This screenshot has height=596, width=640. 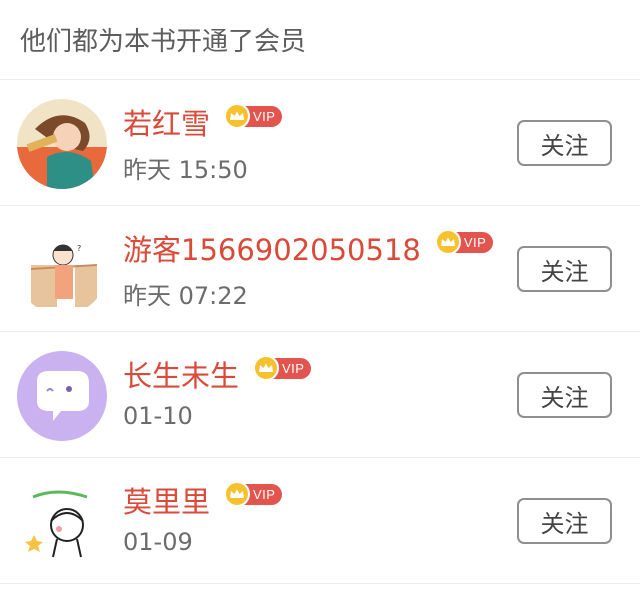 What do you see at coordinates (272, 248) in the screenshot?
I see `member-name: 游客1566902050518` at bounding box center [272, 248].